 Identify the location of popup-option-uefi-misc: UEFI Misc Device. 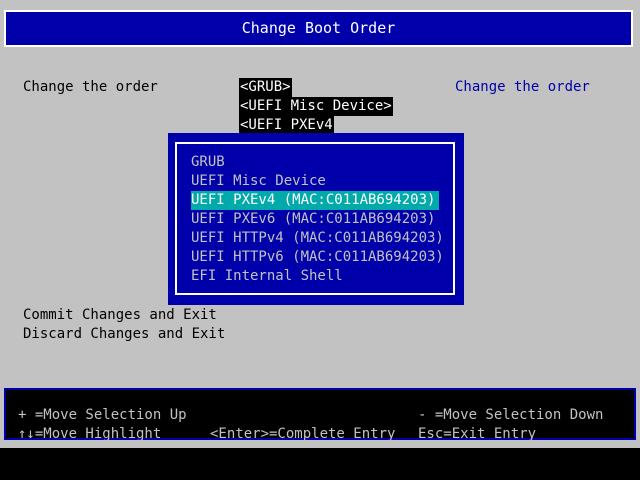
(258, 181).